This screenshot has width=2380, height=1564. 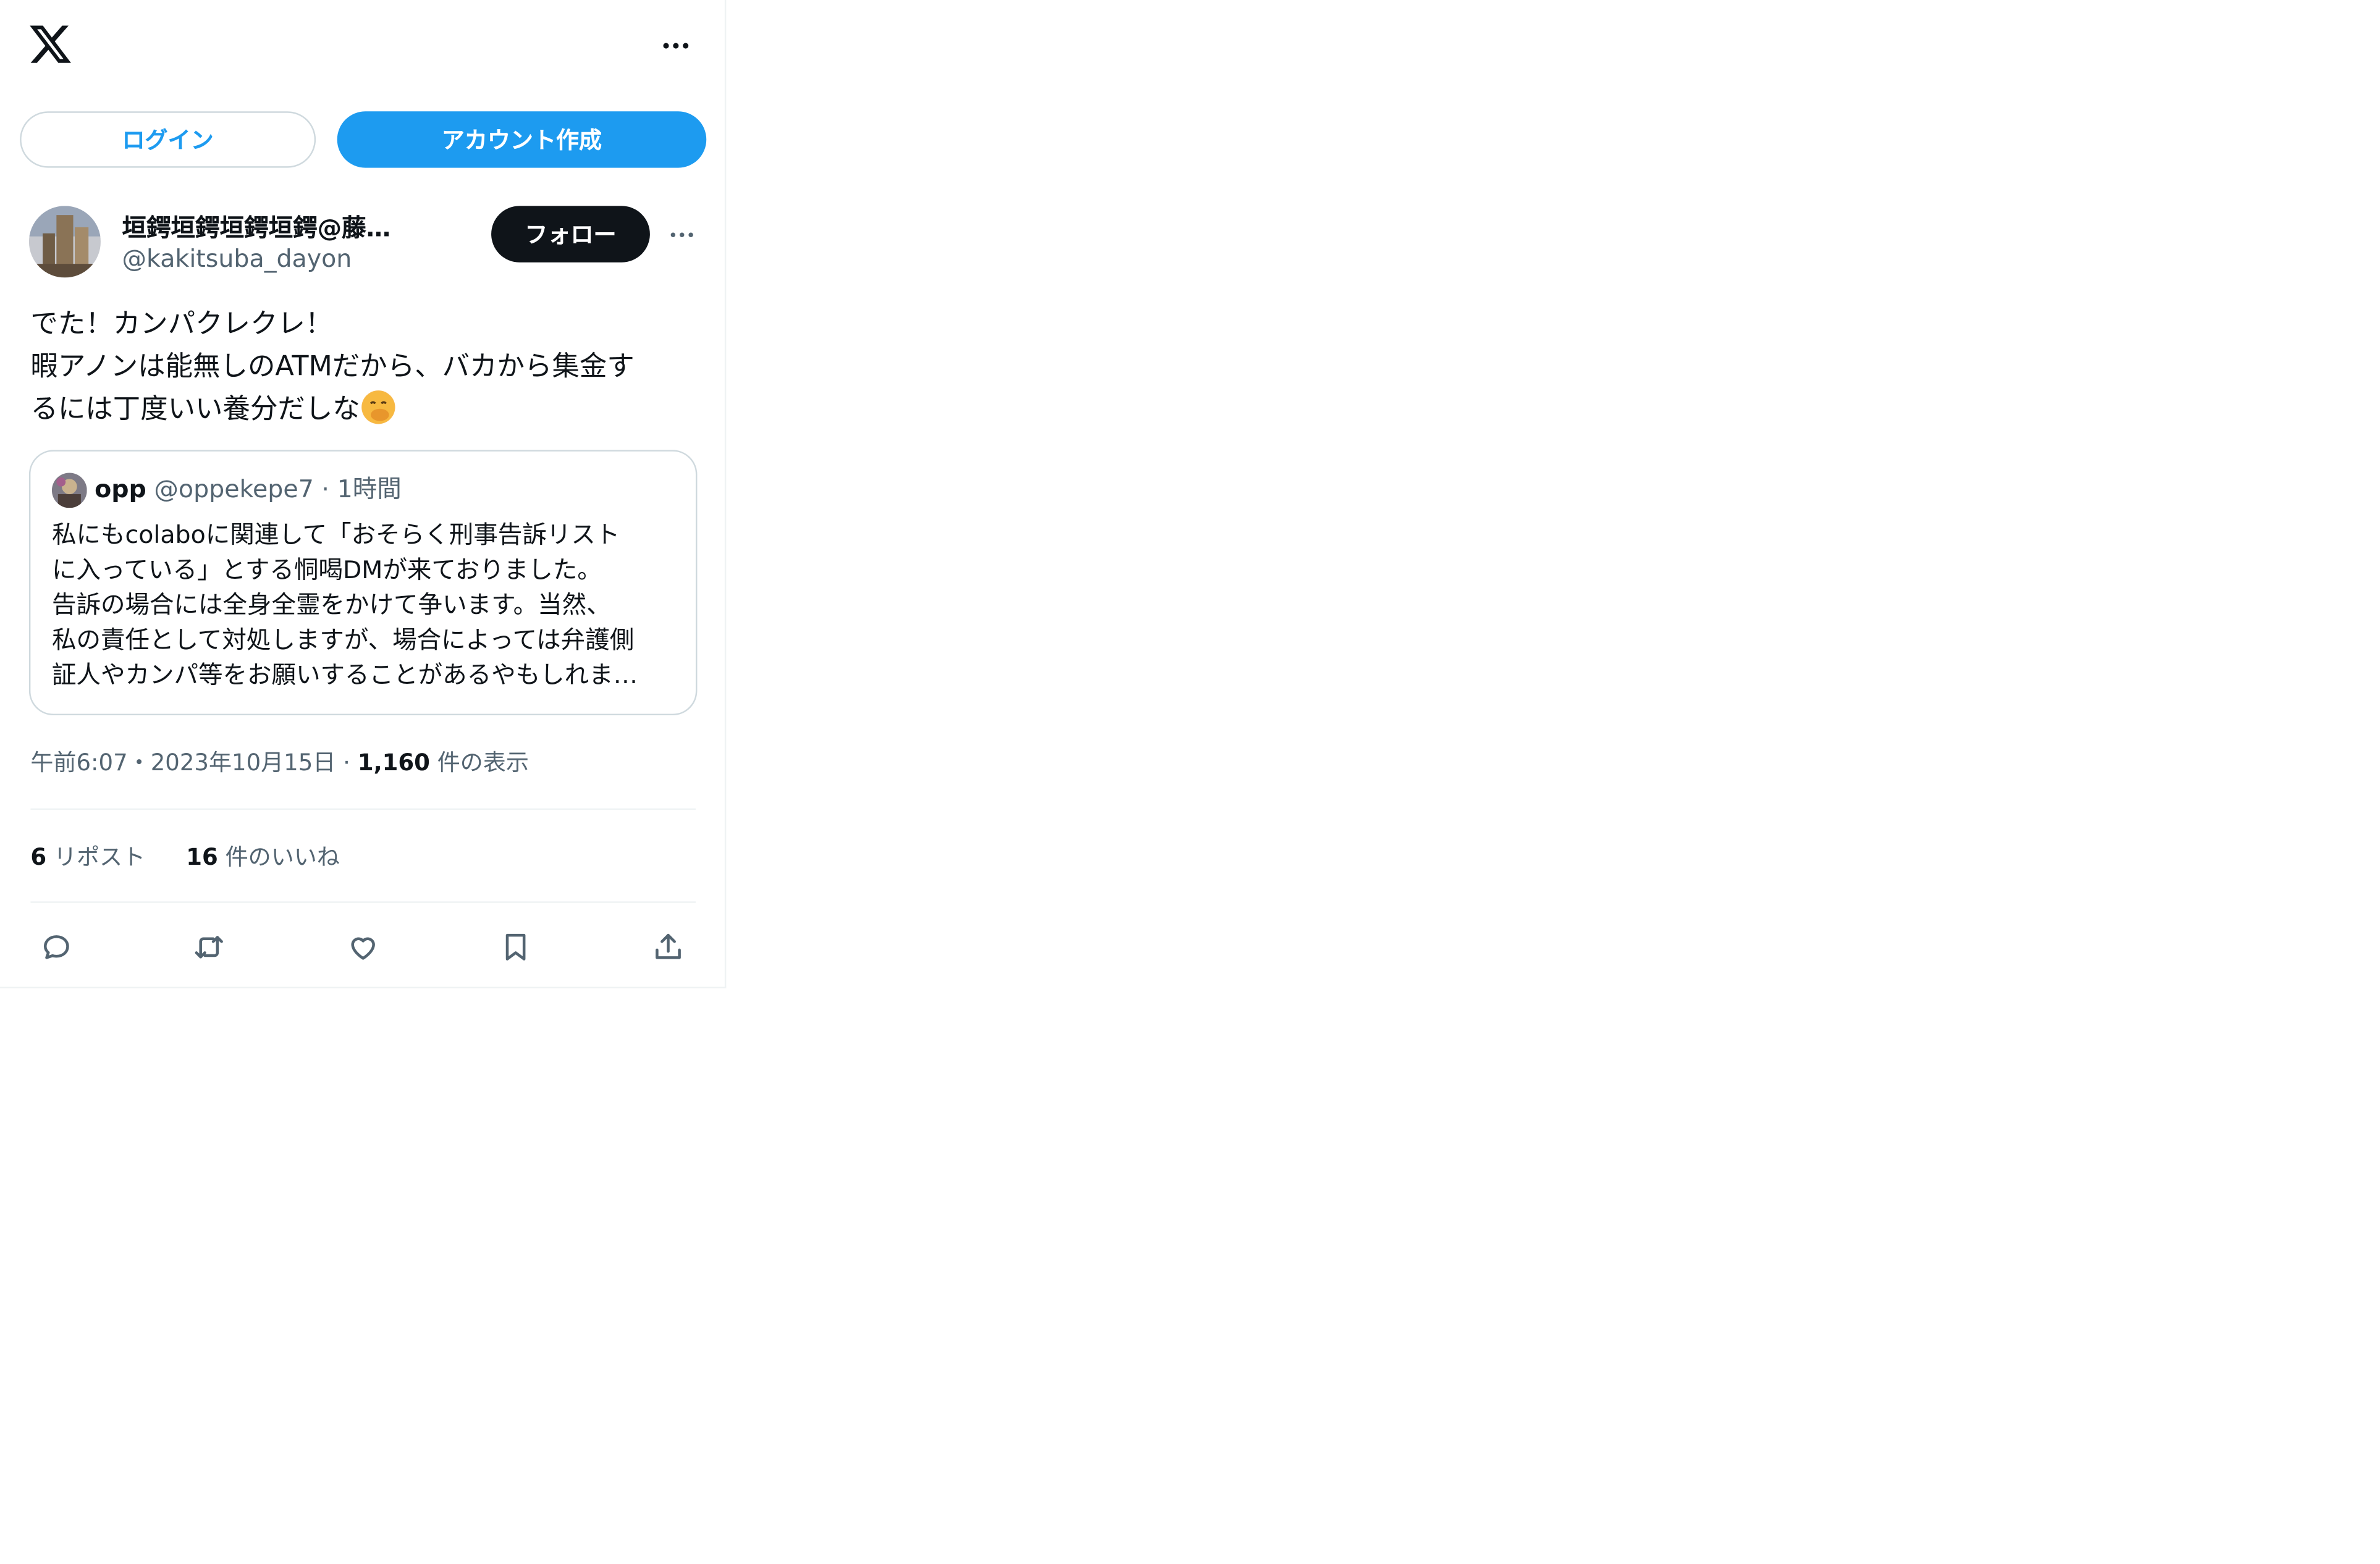 I want to click on quoted-time: 1時間, so click(x=369, y=488).